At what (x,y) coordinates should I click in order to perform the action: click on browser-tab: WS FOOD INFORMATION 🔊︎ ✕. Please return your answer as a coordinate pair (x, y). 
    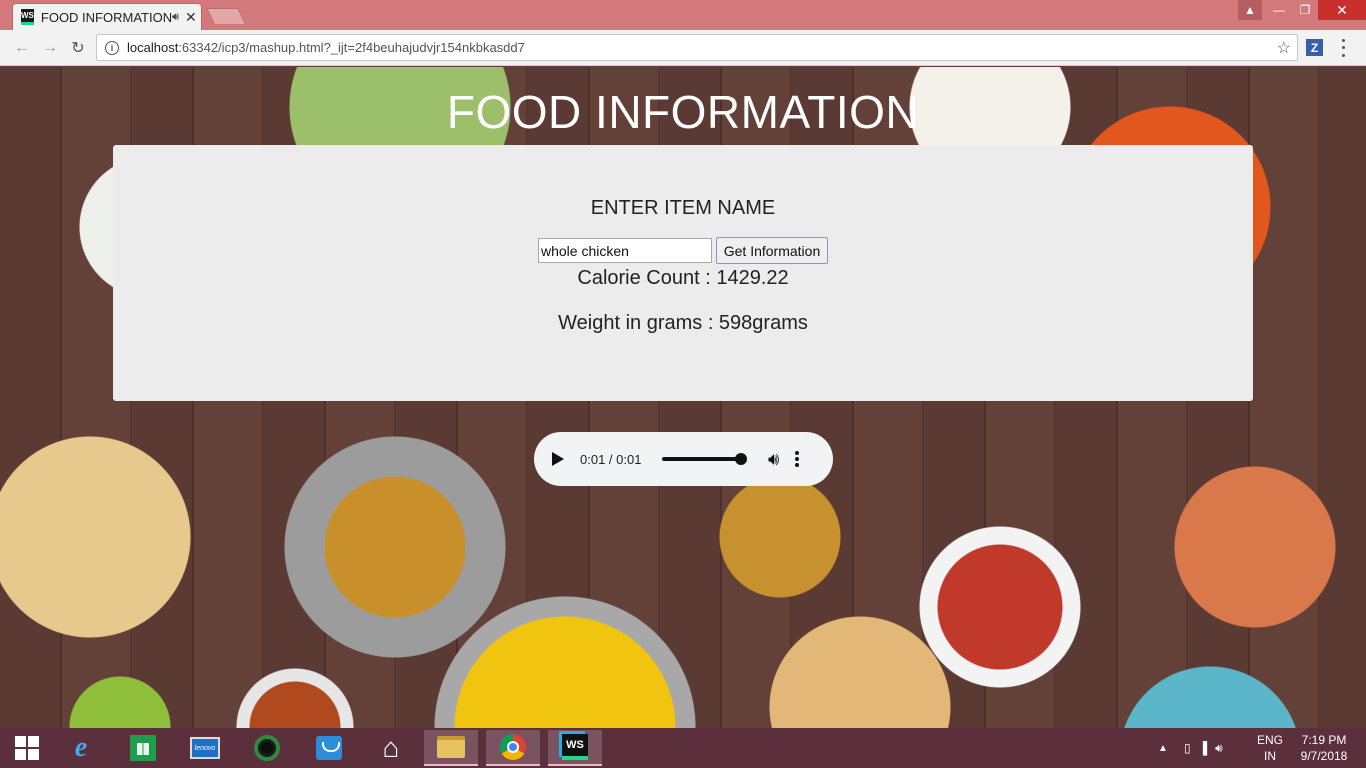
    Looking at the image, I should click on (107, 16).